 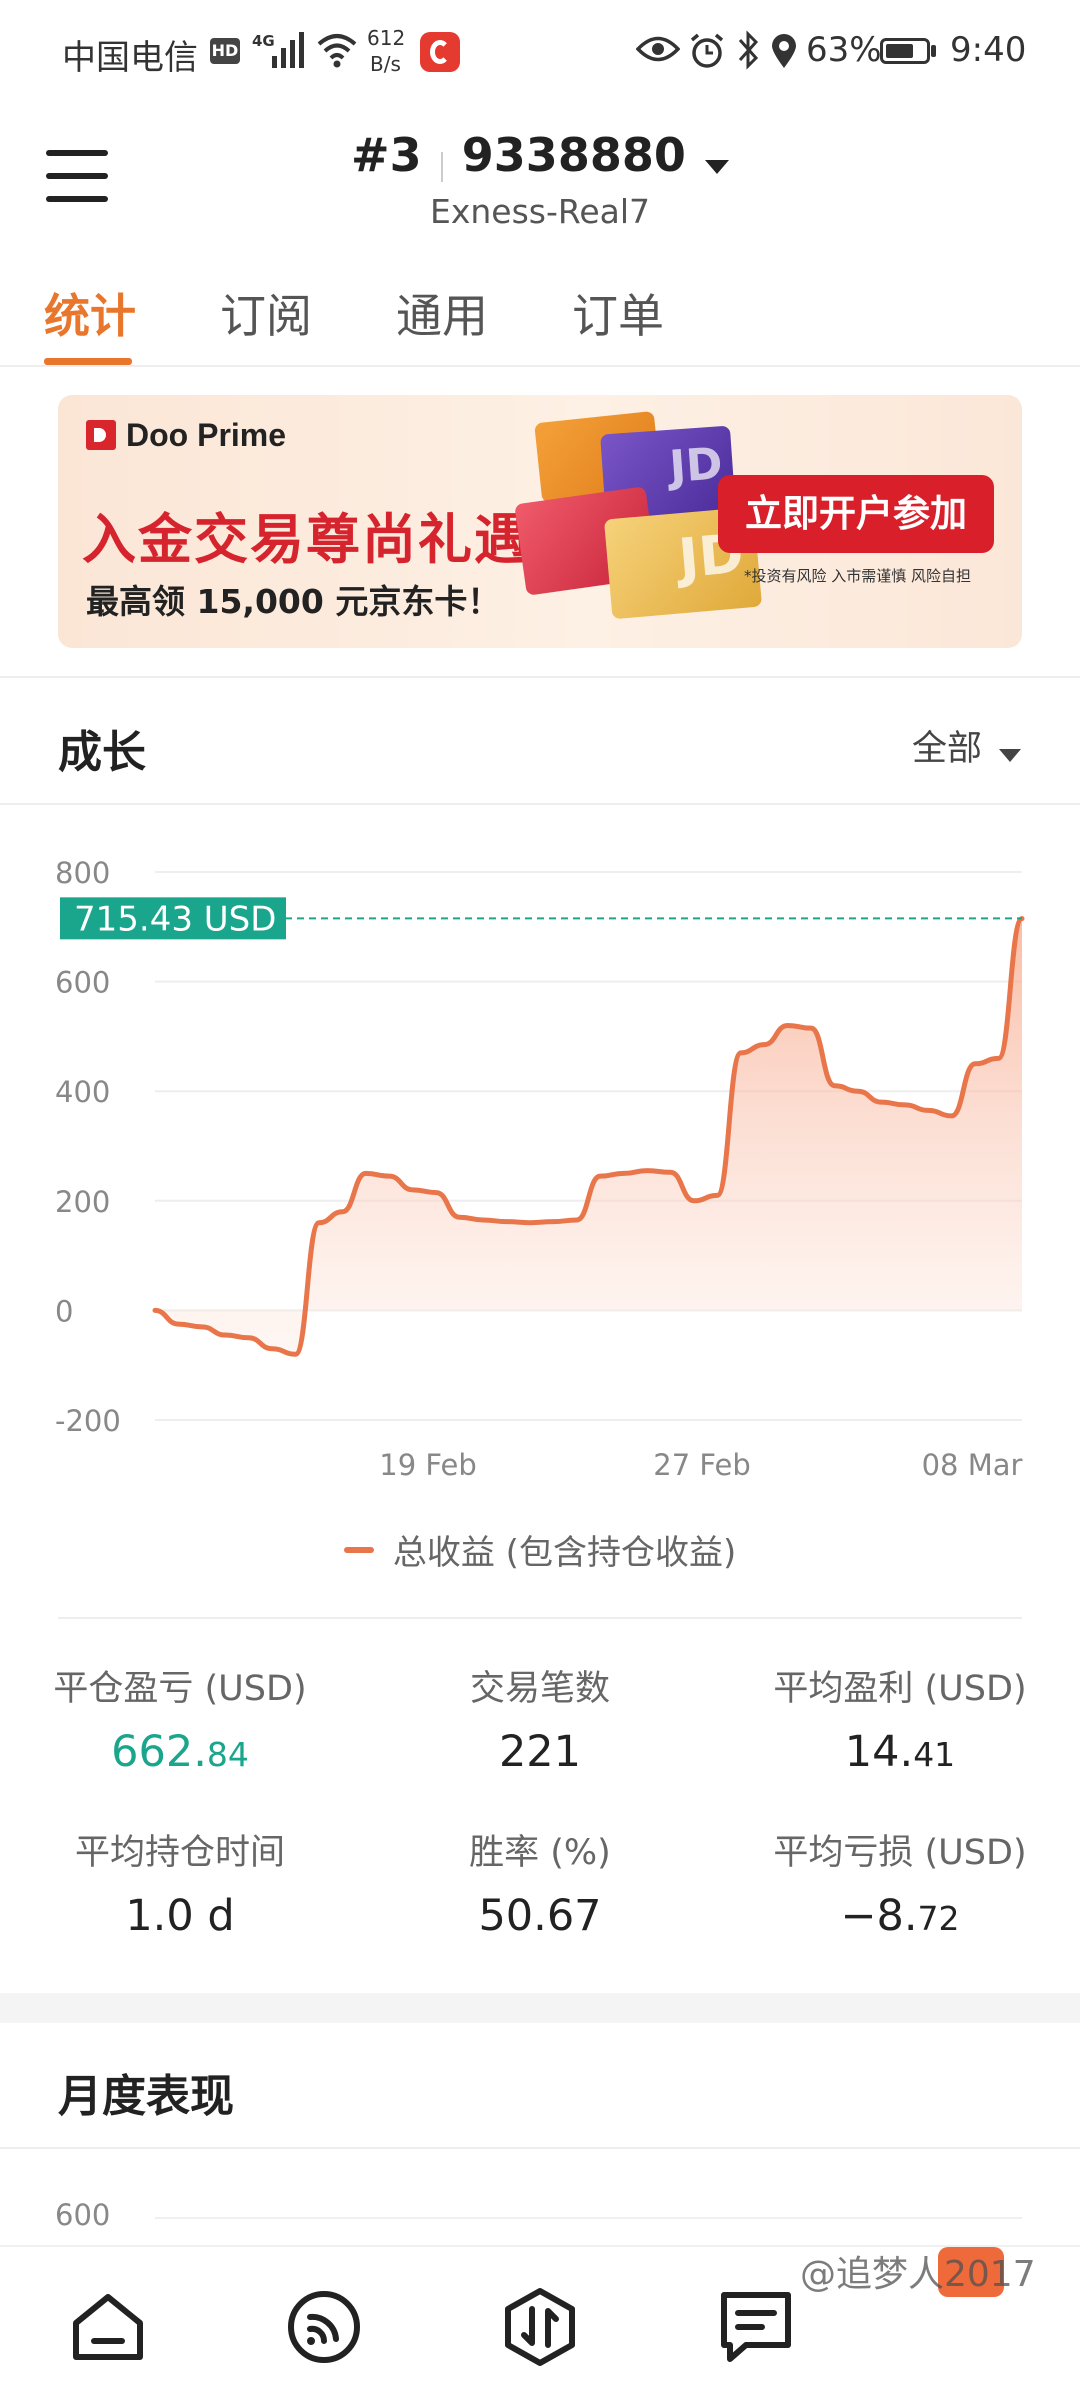 I want to click on stat-closed-pnl: 平仓盈亏 (USD) 662.84, so click(x=180, y=1723).